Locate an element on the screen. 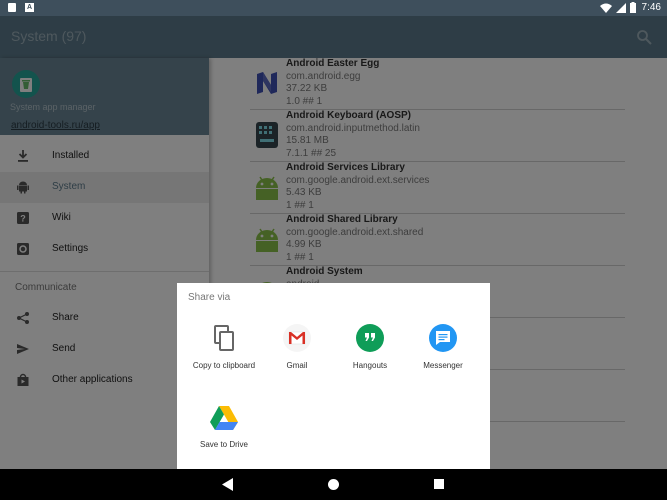  share-target-save-to-drive: Save to Drive is located at coordinates (224, 433).